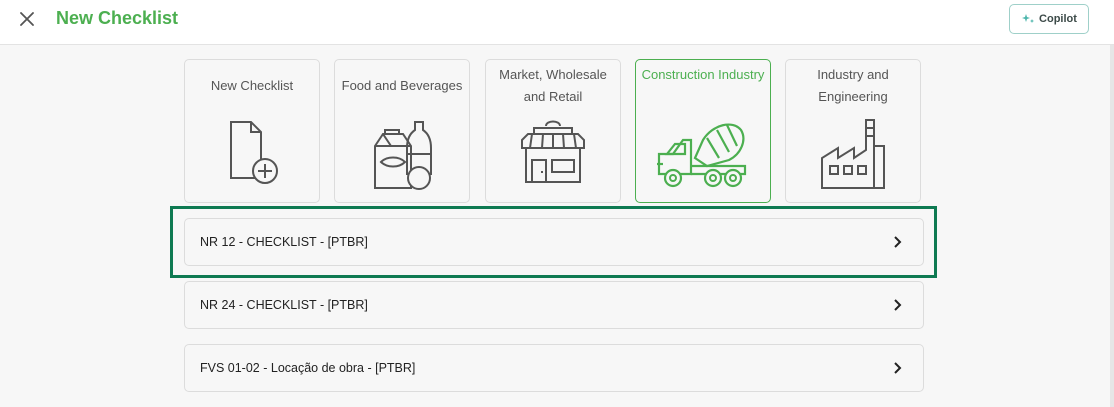 Image resolution: width=1114 pixels, height=407 pixels. What do you see at coordinates (1028, 19) in the screenshot?
I see `sparkle-icon` at bounding box center [1028, 19].